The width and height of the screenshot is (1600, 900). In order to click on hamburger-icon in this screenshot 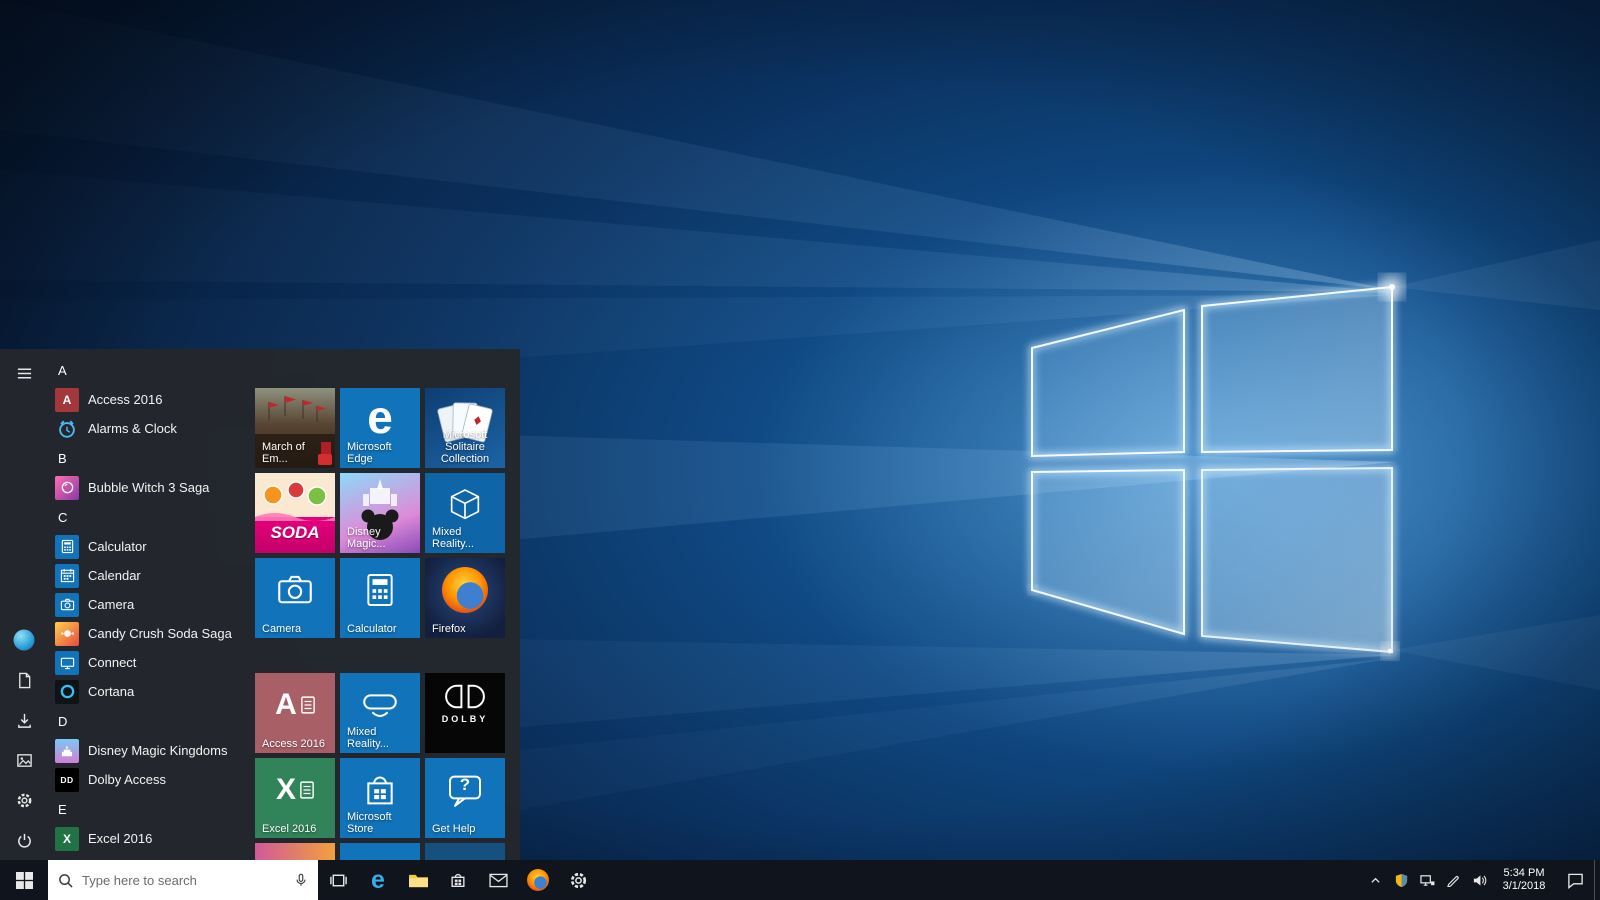, I will do `click(24, 373)`.